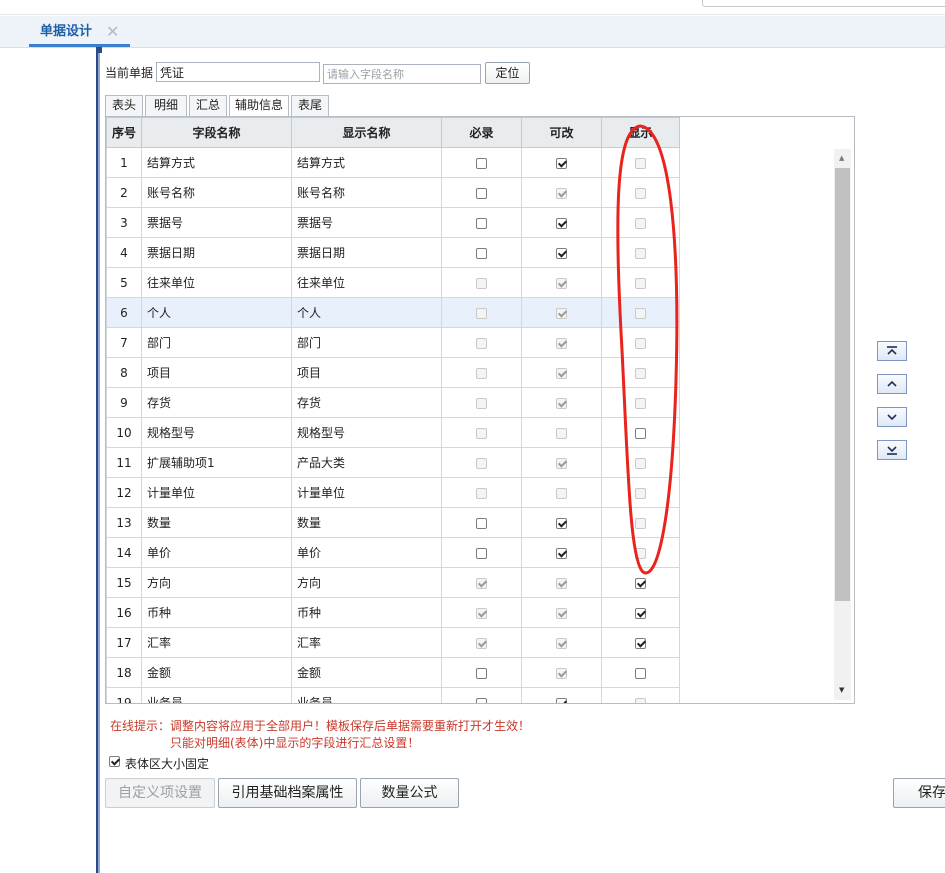 This screenshot has height=873, width=945. What do you see at coordinates (366, 612) in the screenshot?
I see `display-name-cell: 币种` at bounding box center [366, 612].